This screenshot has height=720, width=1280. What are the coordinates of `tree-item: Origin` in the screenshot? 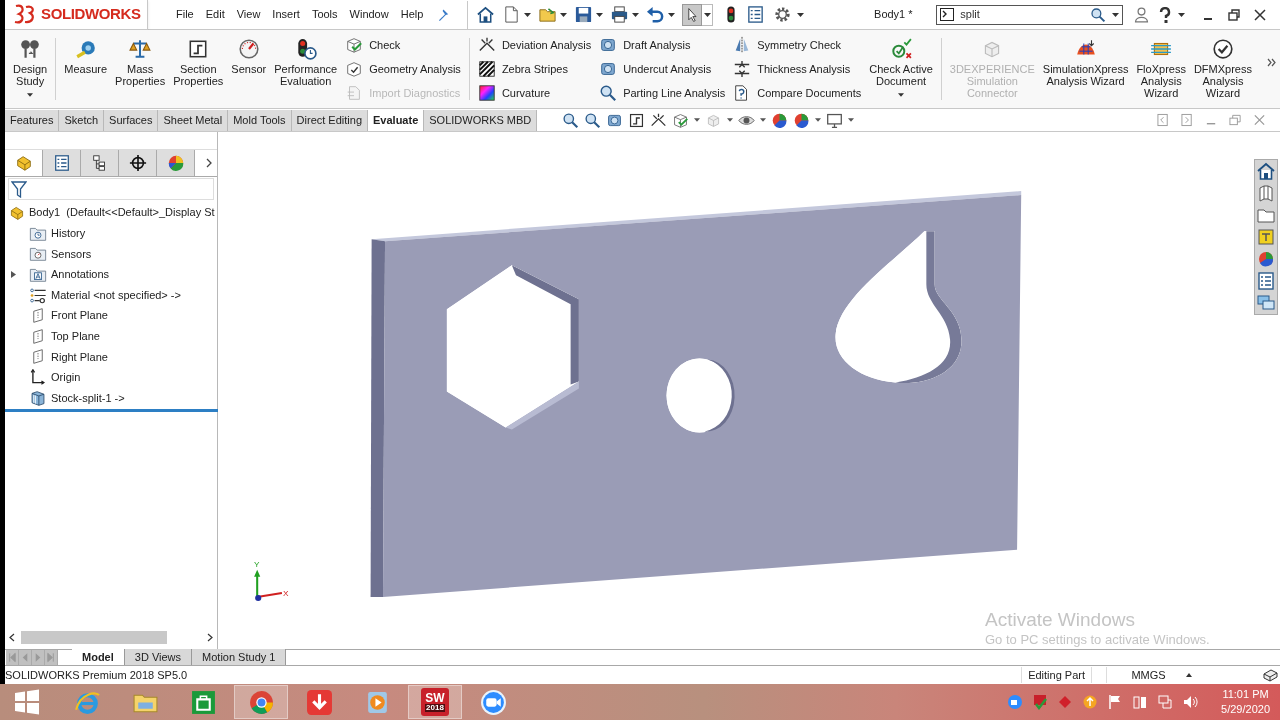 It's located at (111, 377).